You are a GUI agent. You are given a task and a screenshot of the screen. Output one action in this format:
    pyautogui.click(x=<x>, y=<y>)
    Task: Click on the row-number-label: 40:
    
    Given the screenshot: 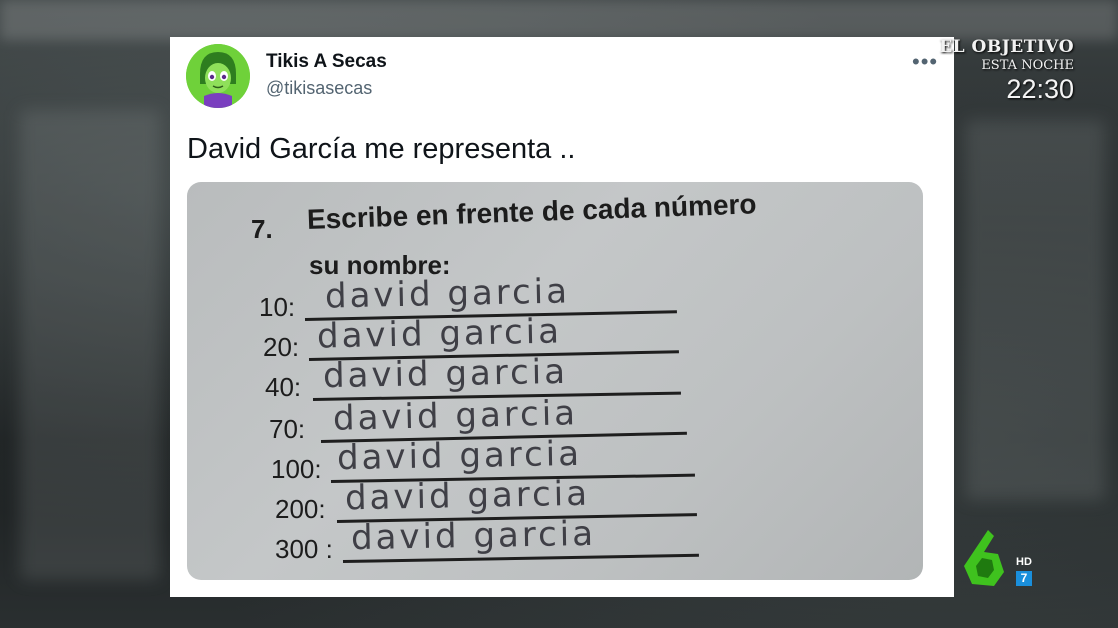 What is the action you would take?
    pyautogui.click(x=283, y=387)
    